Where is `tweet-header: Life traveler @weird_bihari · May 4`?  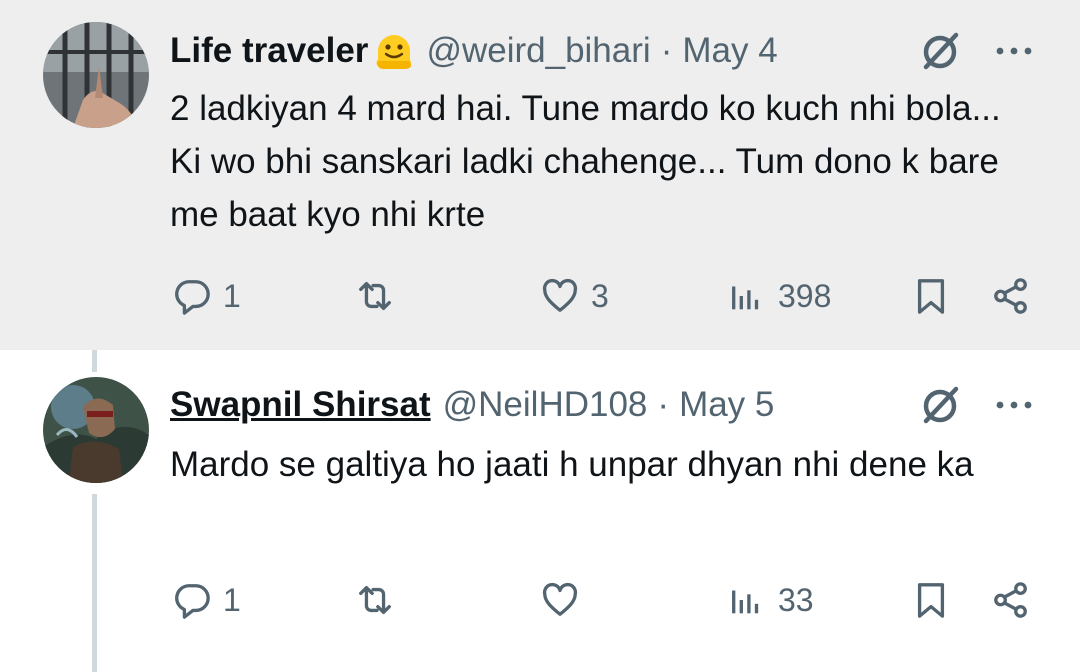
tweet-header: Life traveler @weird_bihari · May 4 is located at coordinates (474, 51).